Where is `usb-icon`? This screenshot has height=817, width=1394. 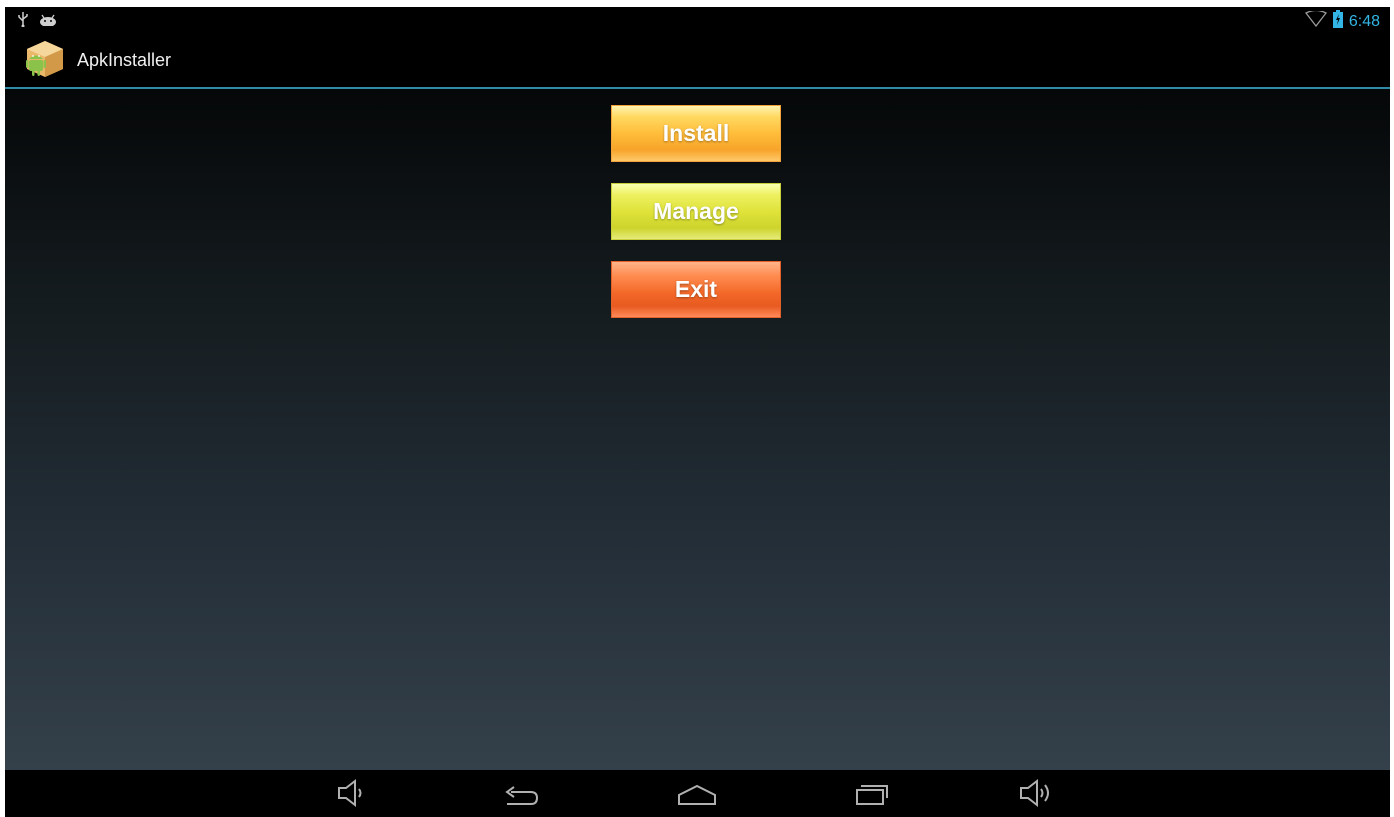 usb-icon is located at coordinates (23, 21).